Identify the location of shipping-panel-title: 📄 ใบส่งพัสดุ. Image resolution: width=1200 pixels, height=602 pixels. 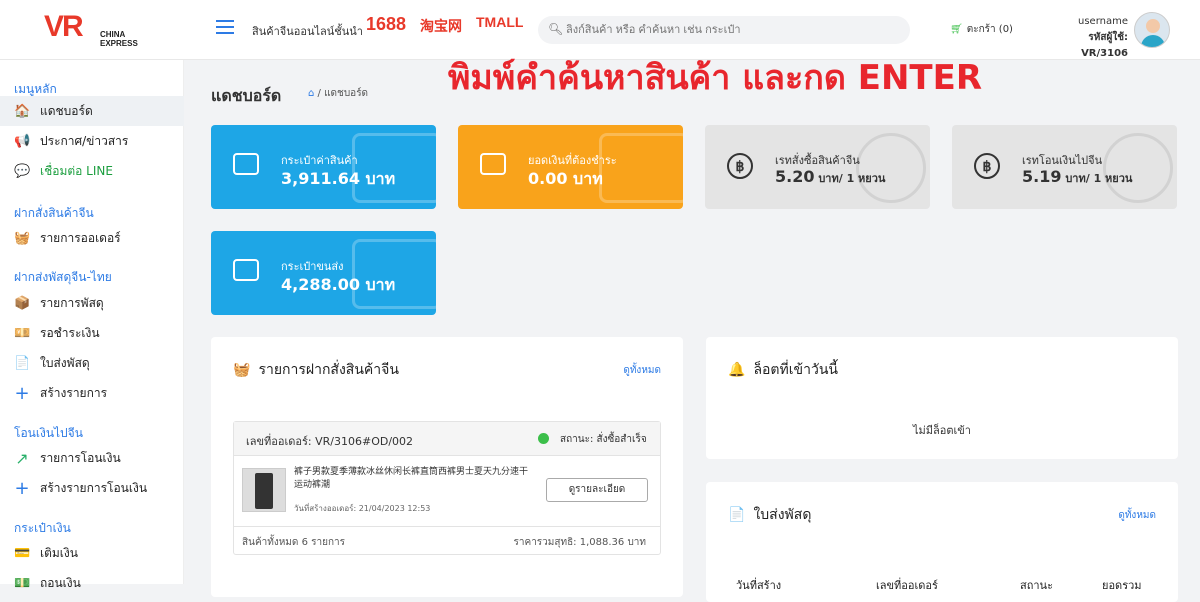
(769, 515).